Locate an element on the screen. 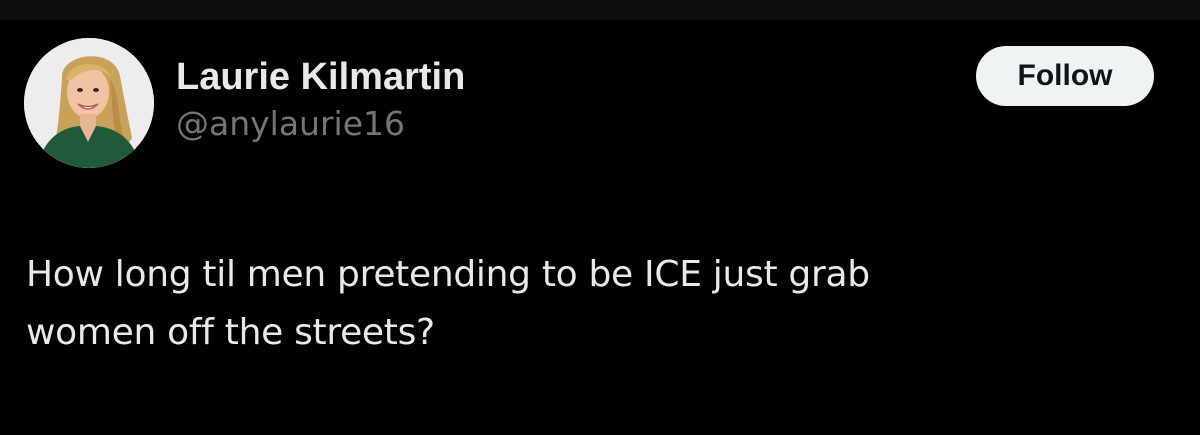 The height and width of the screenshot is (435, 1200). top-status-strip is located at coordinates (600, 10).